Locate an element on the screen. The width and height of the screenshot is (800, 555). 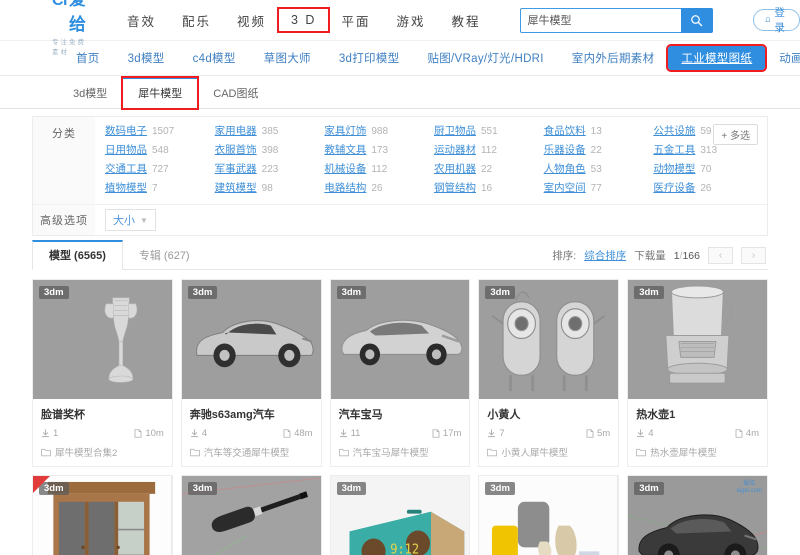
category-item: 电路结构 26 is located at coordinates (379, 188).